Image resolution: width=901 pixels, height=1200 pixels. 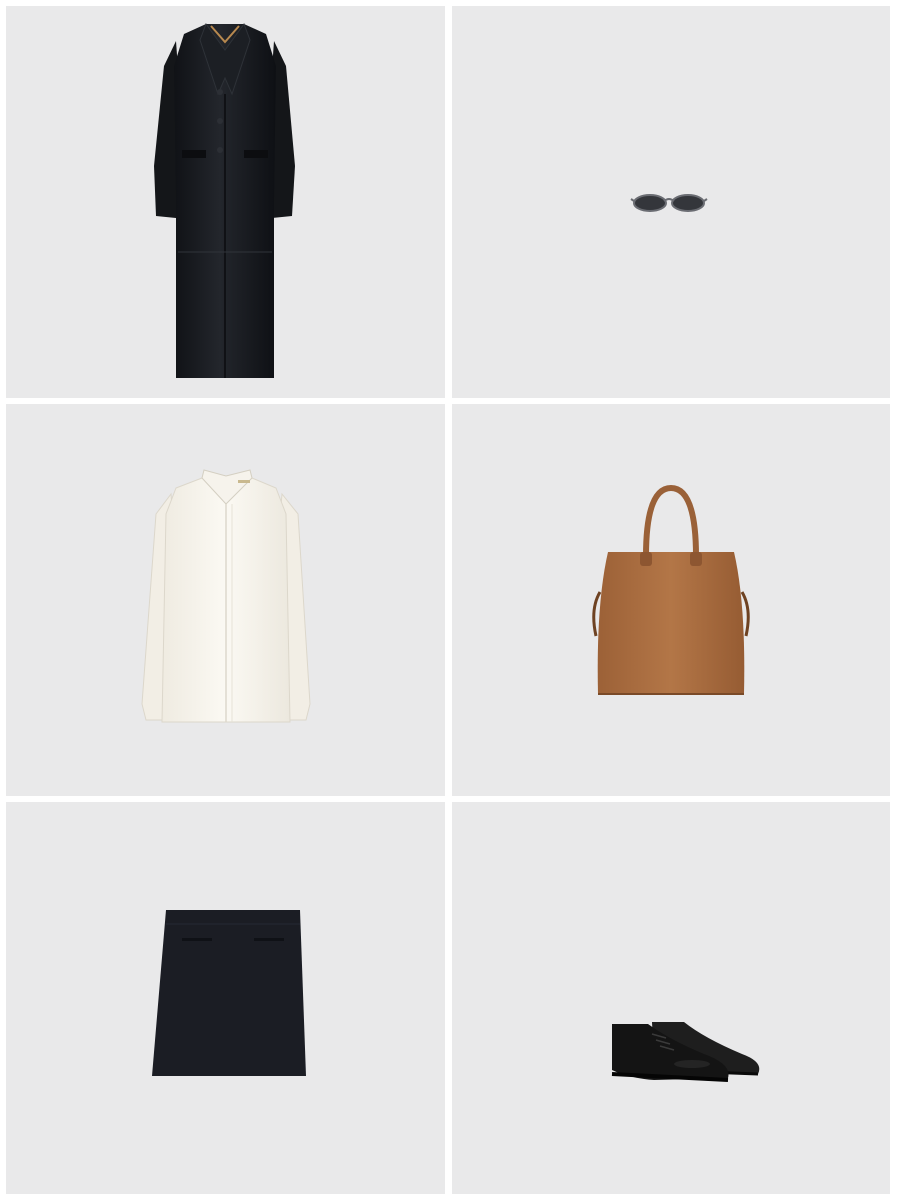 I want to click on mini-skirt-image, so click(x=229, y=993).